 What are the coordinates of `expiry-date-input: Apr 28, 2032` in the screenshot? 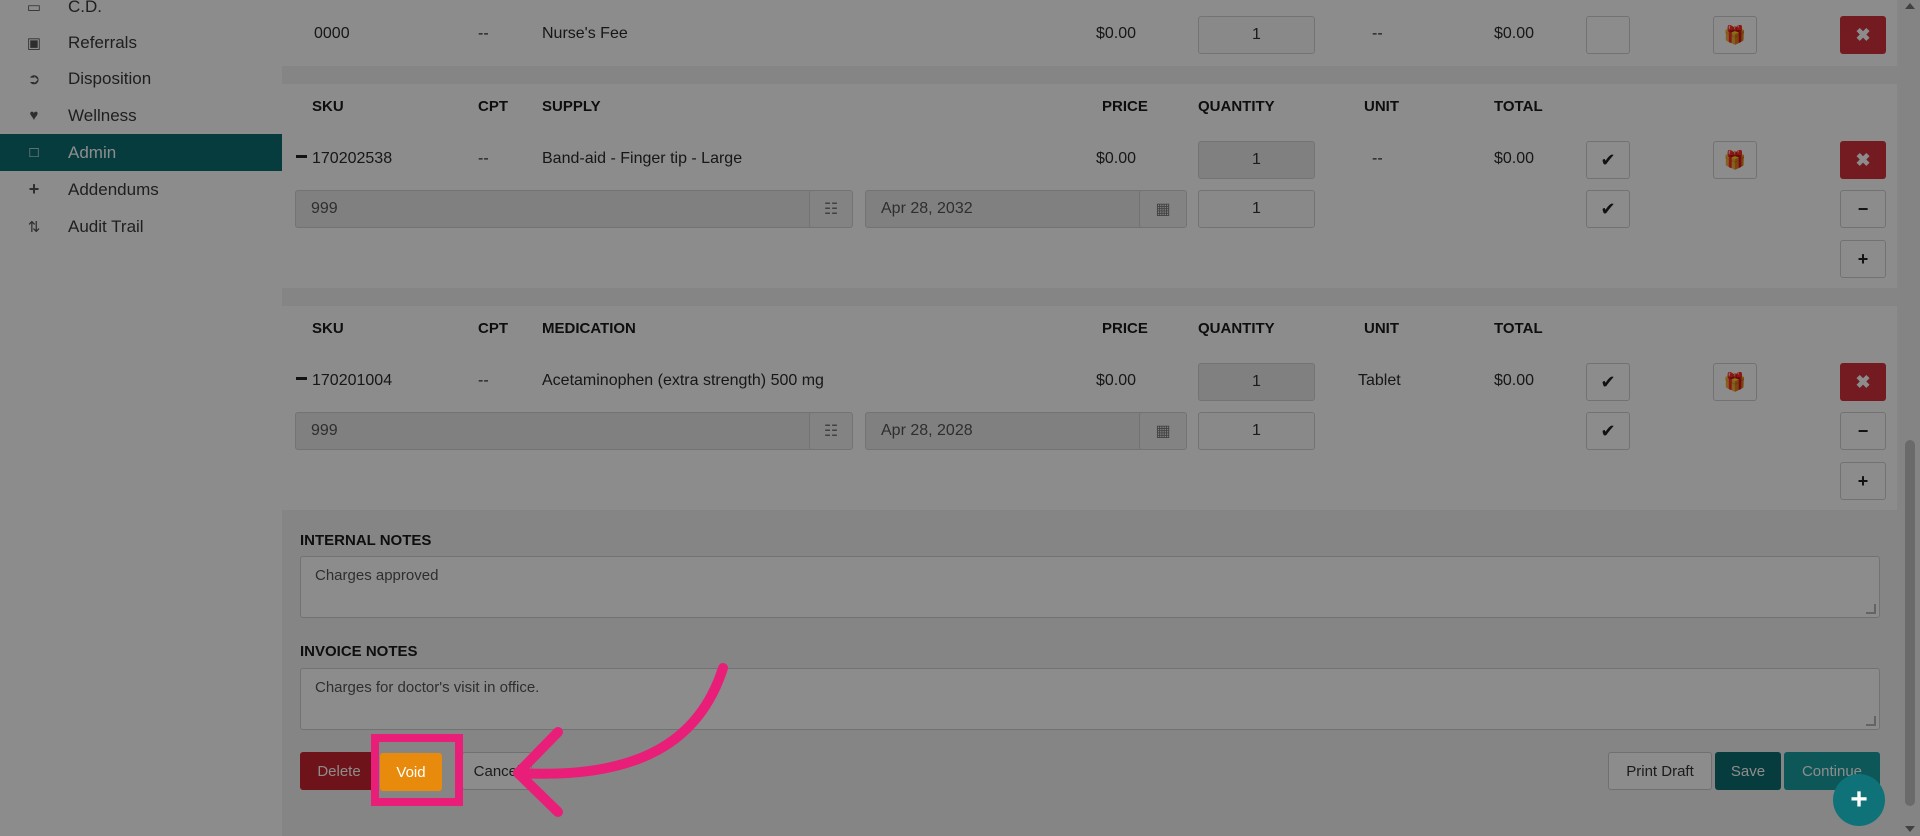 It's located at (1006, 209).